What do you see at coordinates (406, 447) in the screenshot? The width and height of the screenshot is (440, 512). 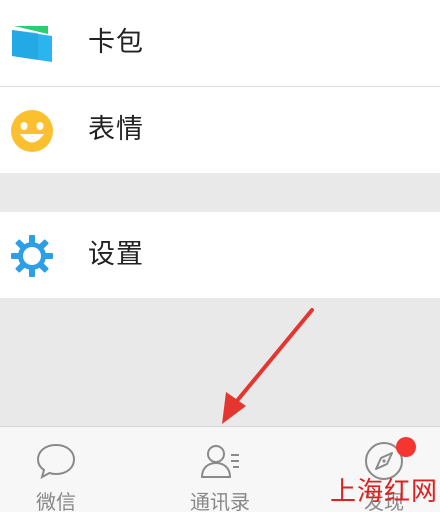 I see `notification-badge` at bounding box center [406, 447].